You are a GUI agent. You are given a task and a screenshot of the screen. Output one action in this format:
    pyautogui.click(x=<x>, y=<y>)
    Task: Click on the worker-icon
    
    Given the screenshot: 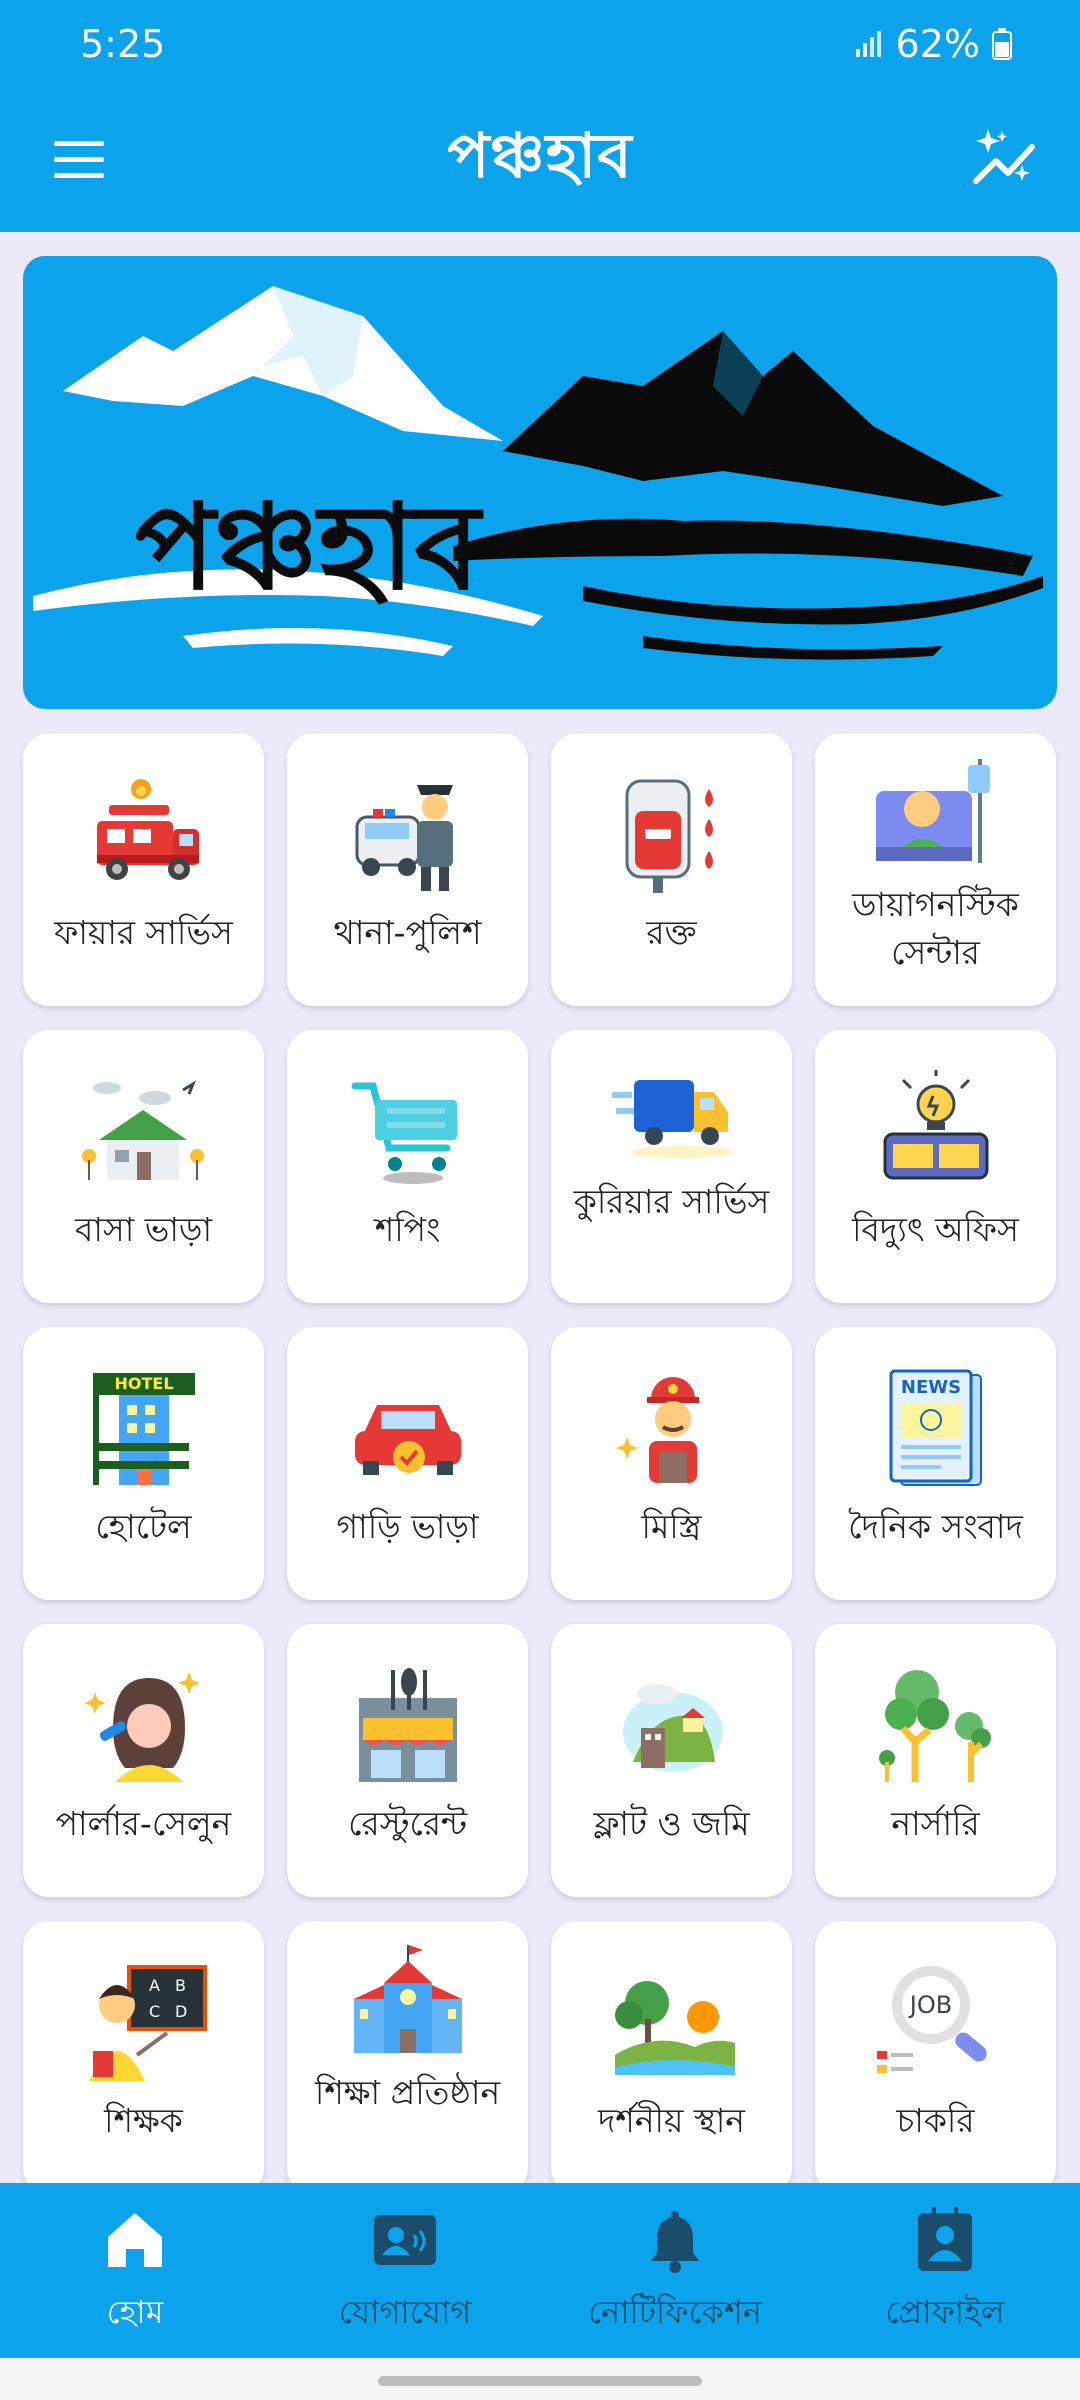 What is the action you would take?
    pyautogui.click(x=672, y=1430)
    